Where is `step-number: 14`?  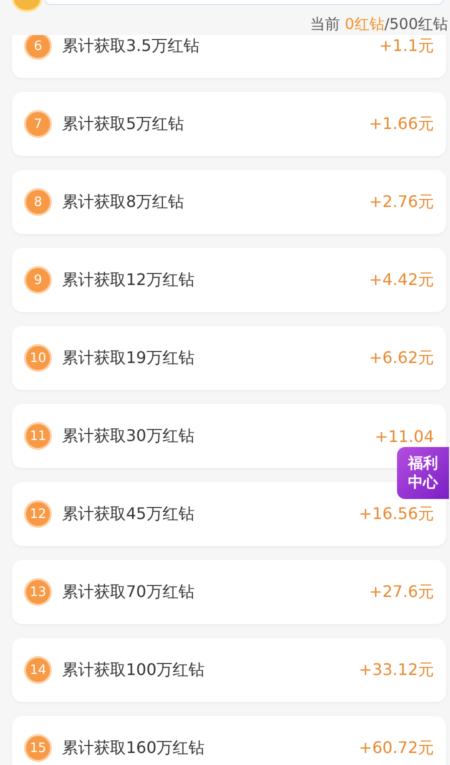
step-number: 14 is located at coordinates (38, 670).